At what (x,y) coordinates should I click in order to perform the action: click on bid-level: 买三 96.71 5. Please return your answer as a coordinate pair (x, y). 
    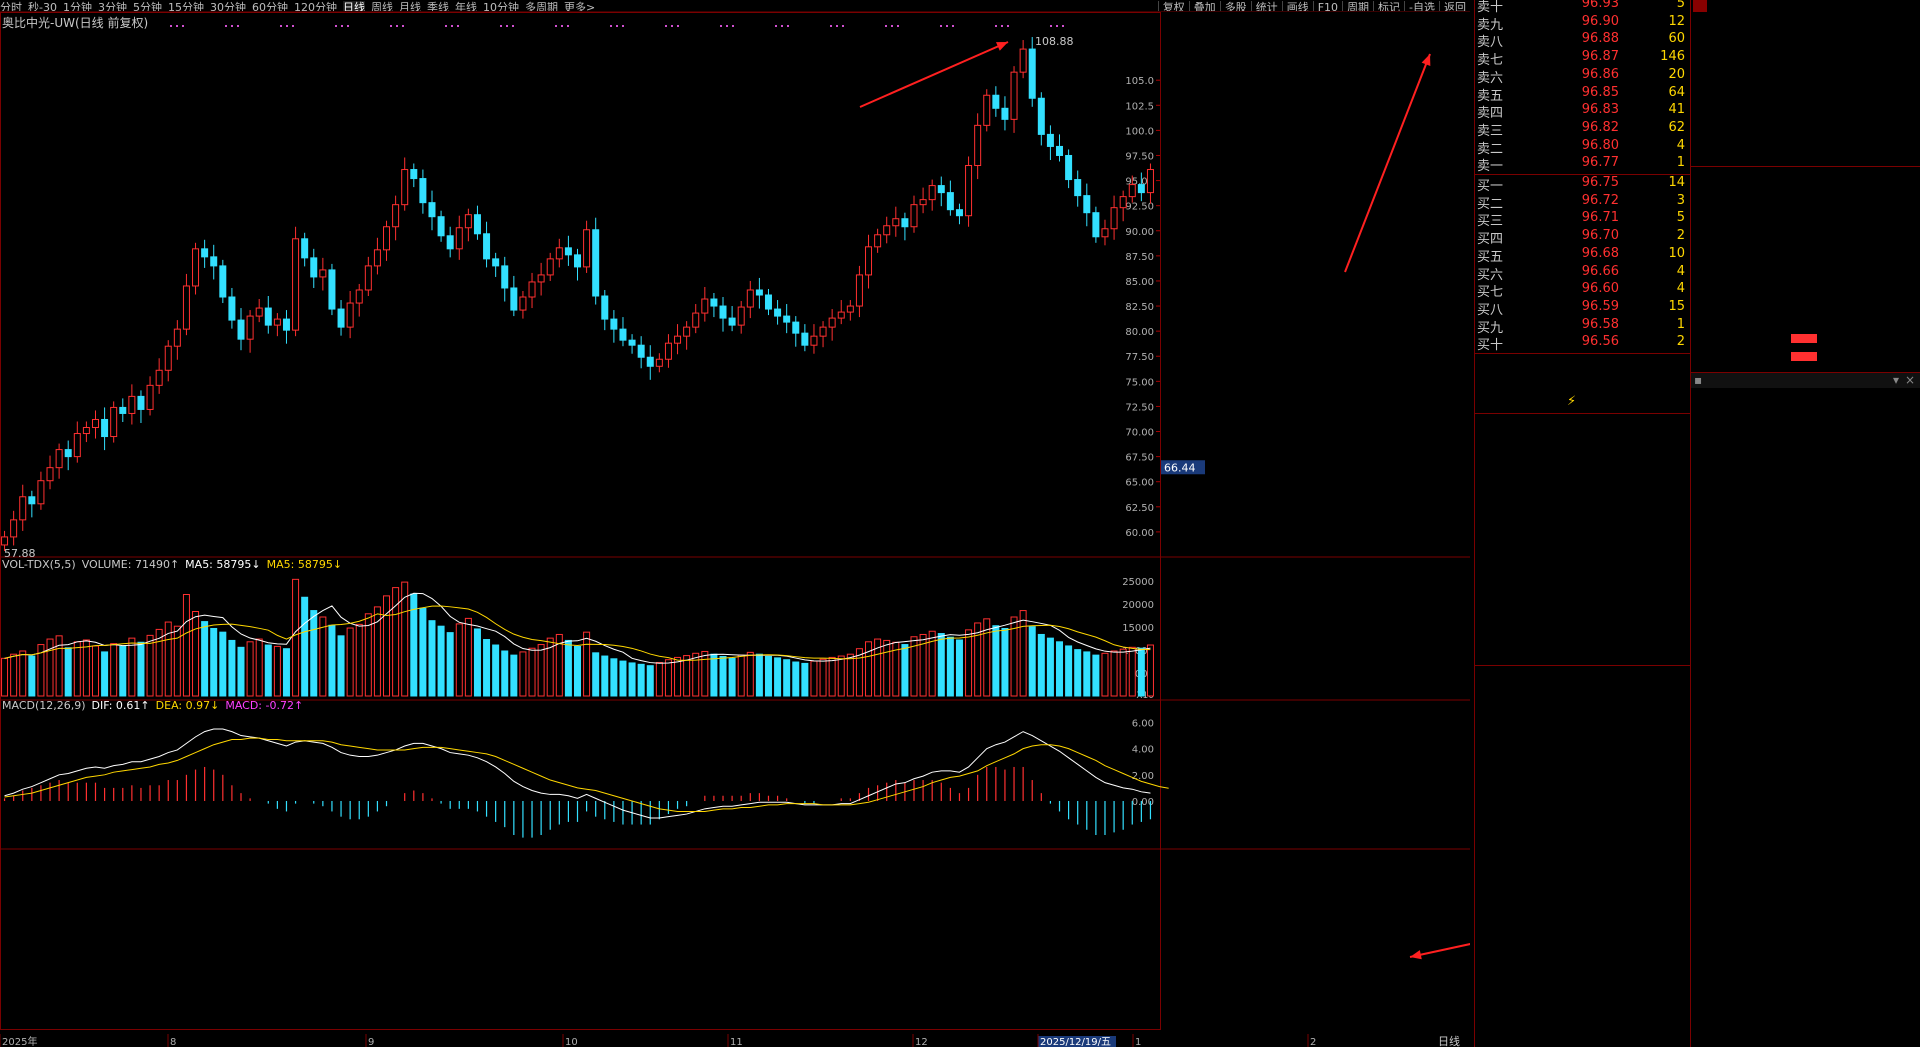
    Looking at the image, I should click on (1583, 220).